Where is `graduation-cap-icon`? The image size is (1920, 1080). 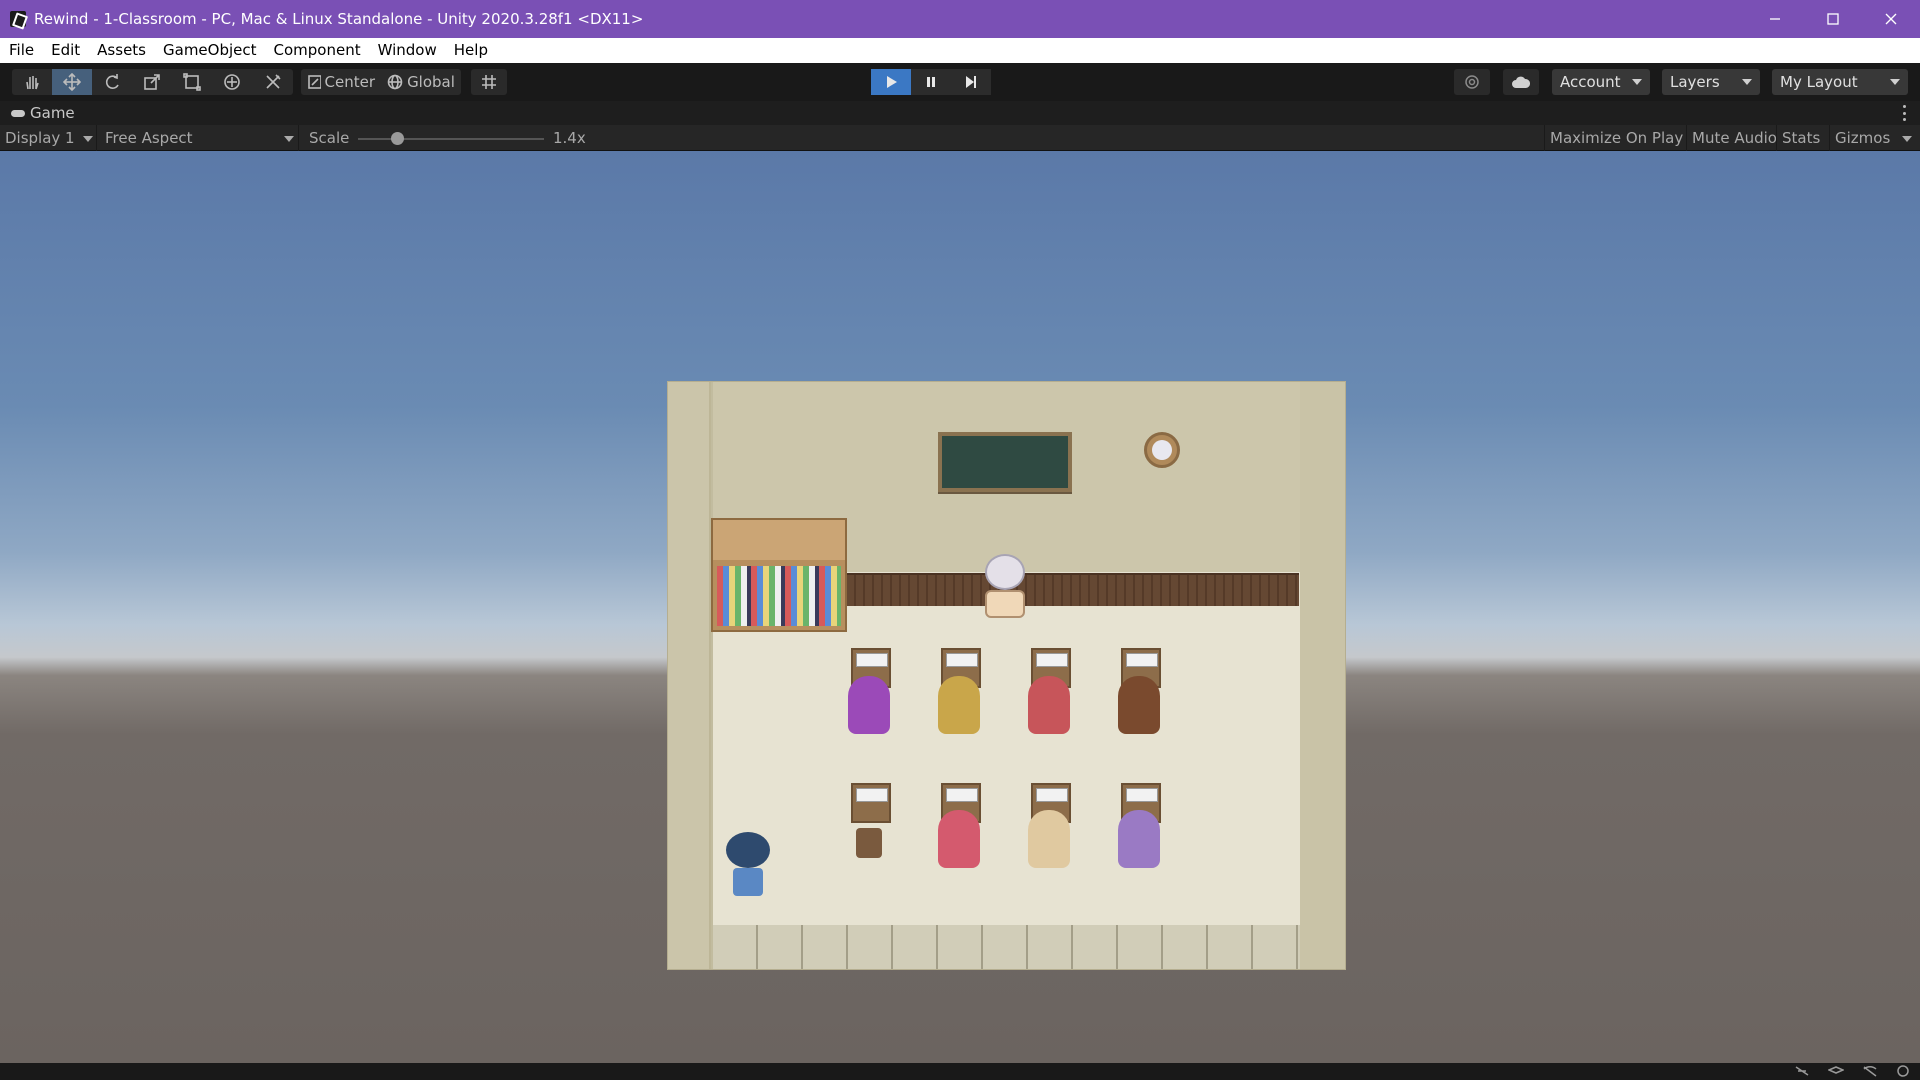 graduation-cap-icon is located at coordinates (1836, 1071).